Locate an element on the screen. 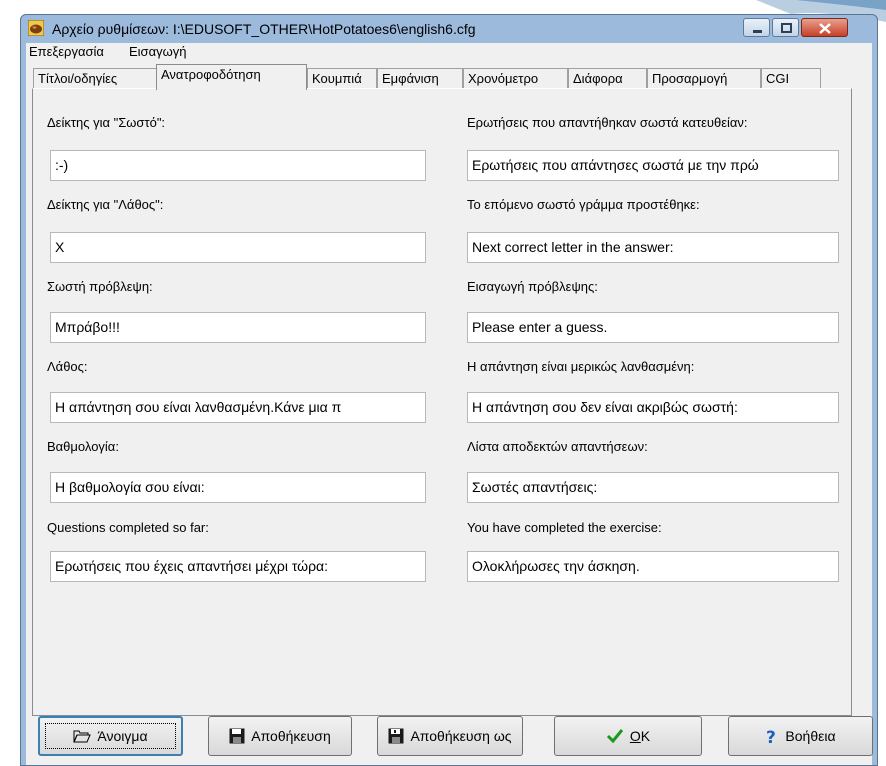  accepted-answers-input: Σωστές απαντήσεις: is located at coordinates (653, 487).